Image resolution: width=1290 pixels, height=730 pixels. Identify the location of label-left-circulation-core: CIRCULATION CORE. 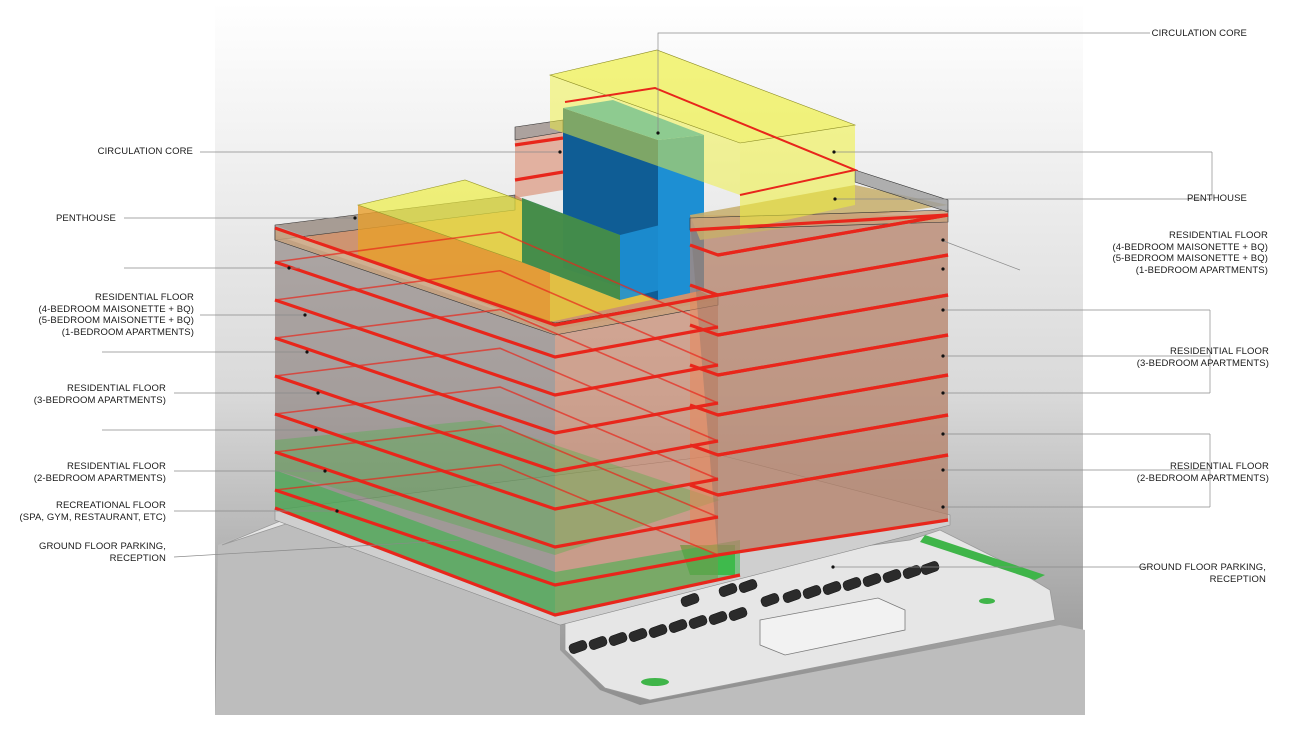
(145, 151).